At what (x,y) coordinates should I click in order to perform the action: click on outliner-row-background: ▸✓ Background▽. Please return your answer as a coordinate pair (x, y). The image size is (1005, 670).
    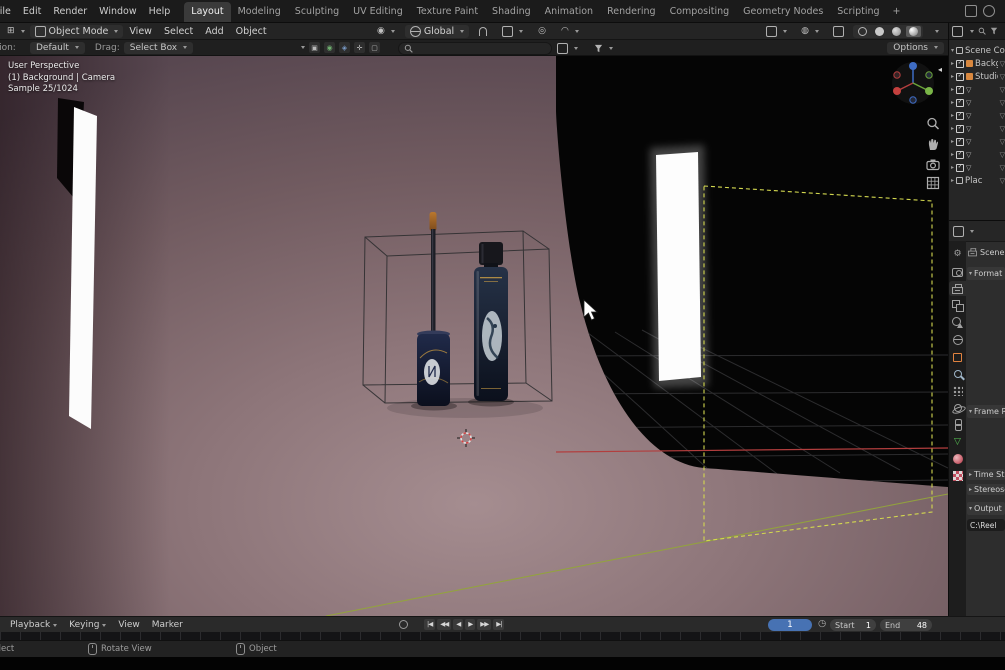
    Looking at the image, I should click on (977, 63).